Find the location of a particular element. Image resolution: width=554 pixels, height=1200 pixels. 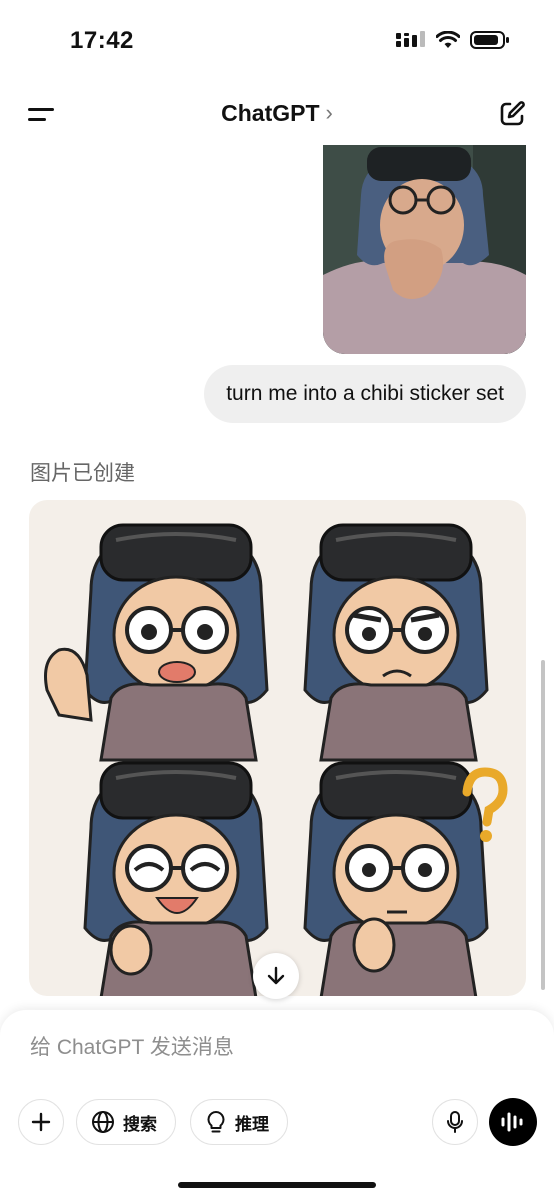

microphone-icon is located at coordinates (455, 1122).